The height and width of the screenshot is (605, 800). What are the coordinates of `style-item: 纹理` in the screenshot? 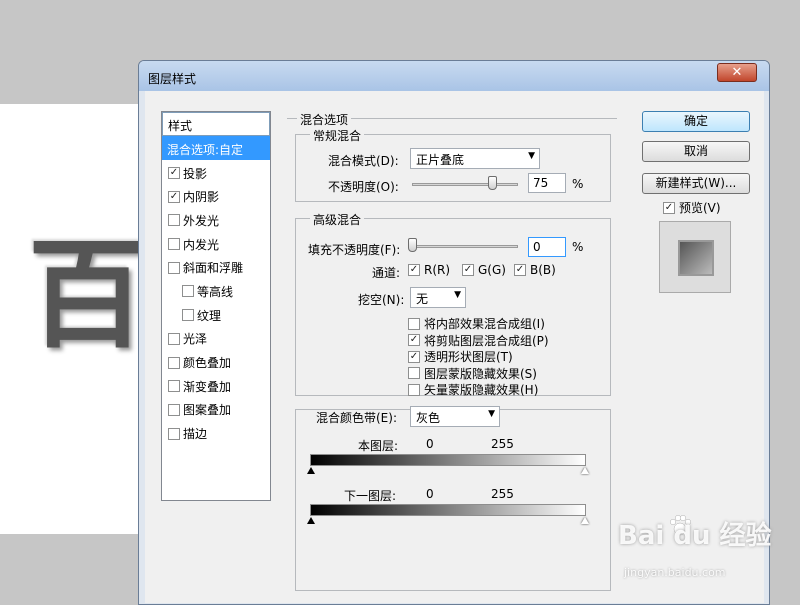 It's located at (216, 314).